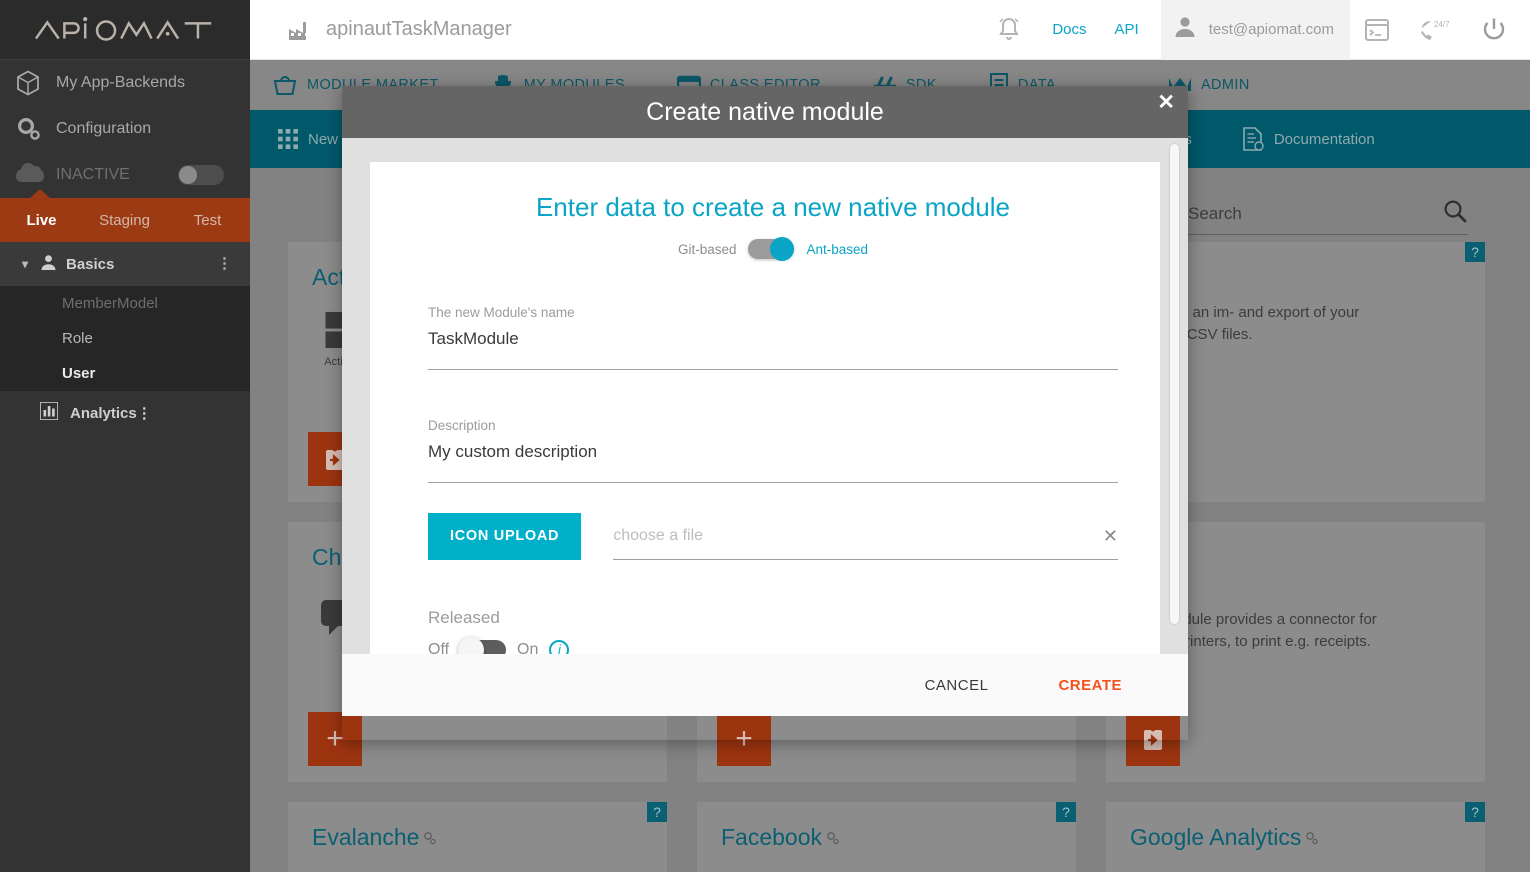 Image resolution: width=1530 pixels, height=872 pixels. Describe the element at coordinates (36, 172) in the screenshot. I see `cloud-icon` at that location.